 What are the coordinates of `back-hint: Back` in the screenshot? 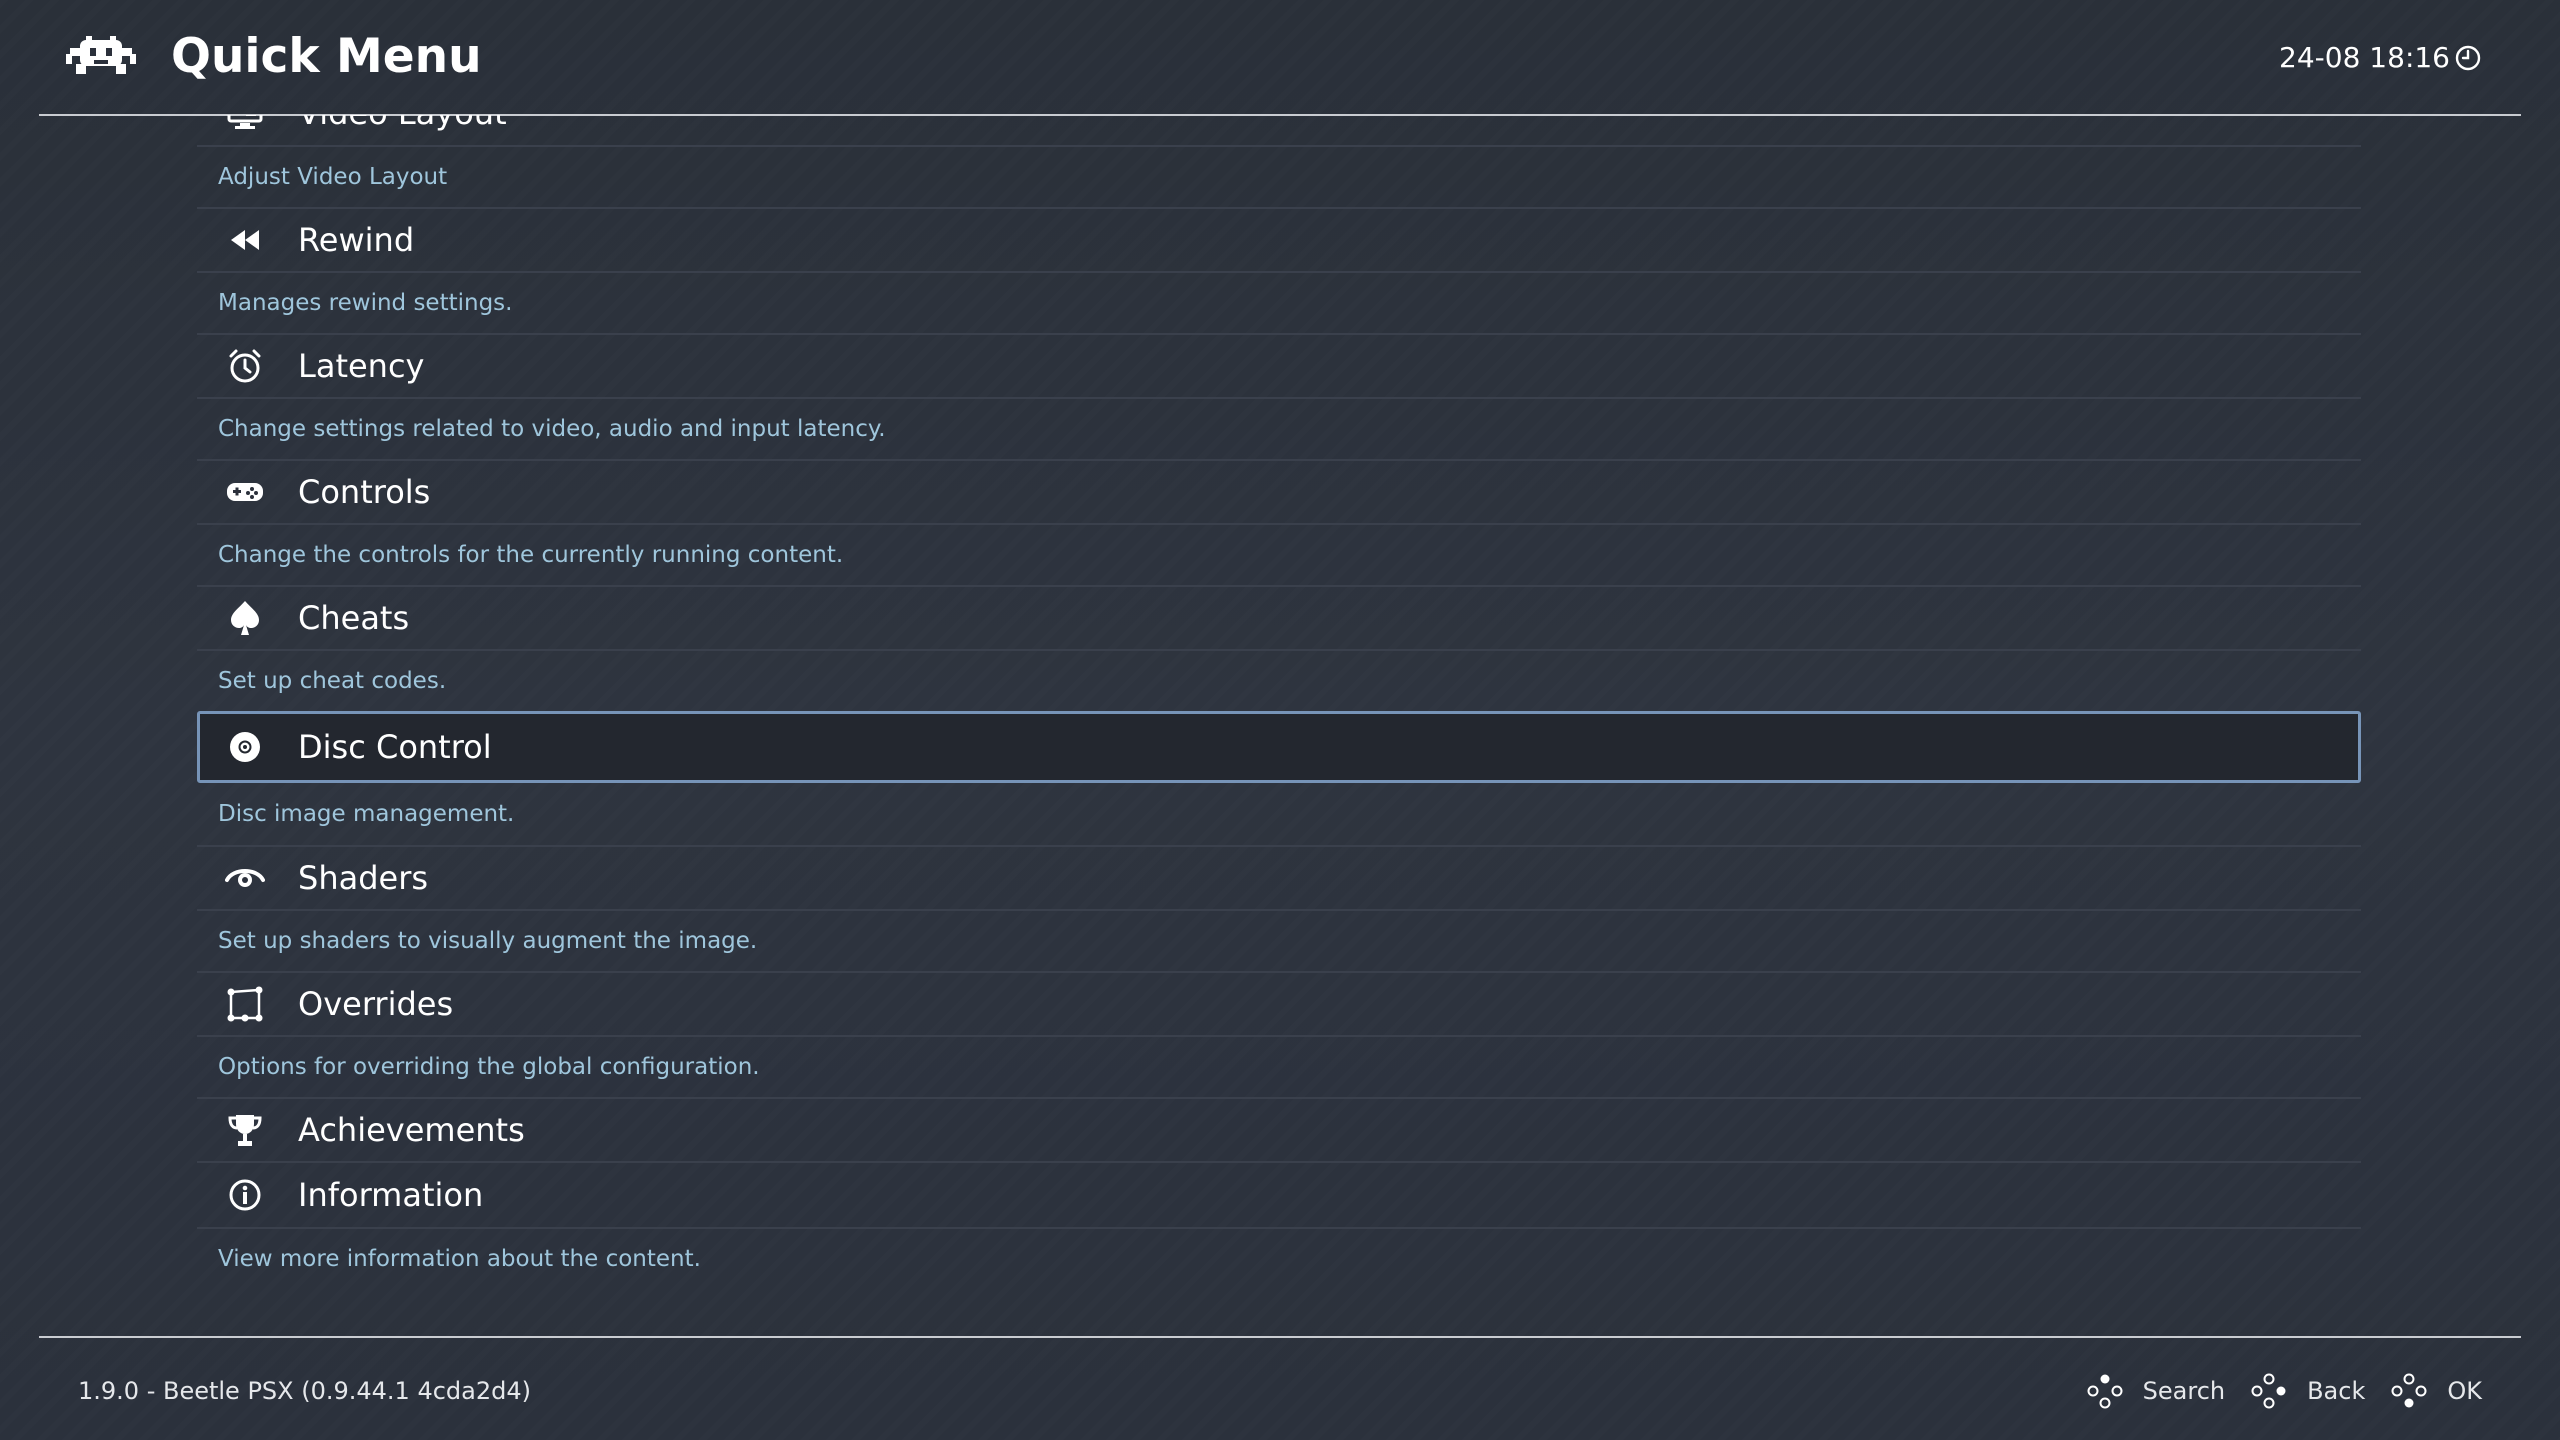 It's located at (2308, 1391).